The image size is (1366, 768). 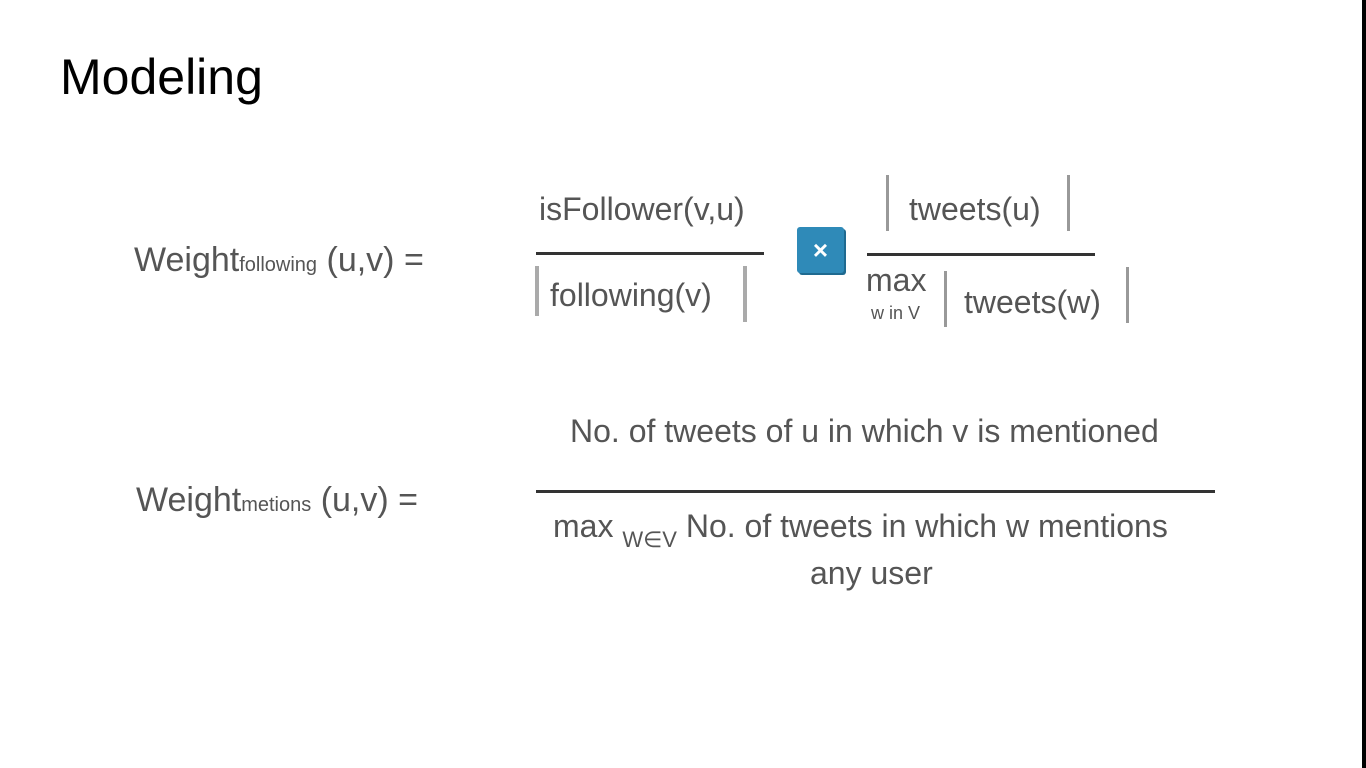 I want to click on slide-title: Modeling, so click(x=161, y=77).